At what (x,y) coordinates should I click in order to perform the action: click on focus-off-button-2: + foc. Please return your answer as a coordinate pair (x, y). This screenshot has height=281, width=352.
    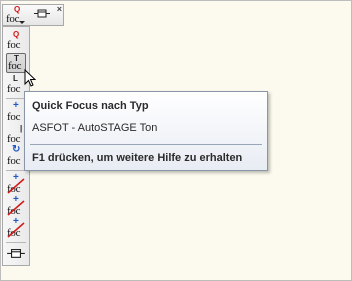
    Looking at the image, I should click on (16, 206).